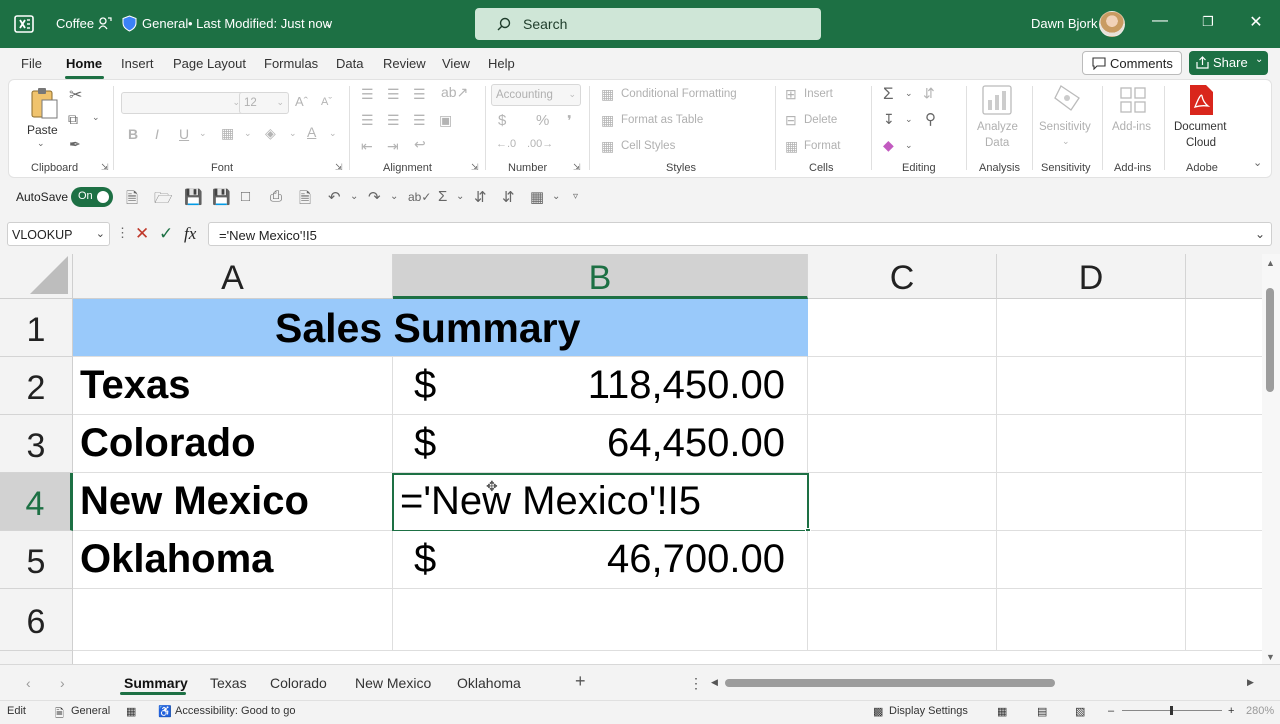  What do you see at coordinates (1224, 502) in the screenshot?
I see `cell-e4` at bounding box center [1224, 502].